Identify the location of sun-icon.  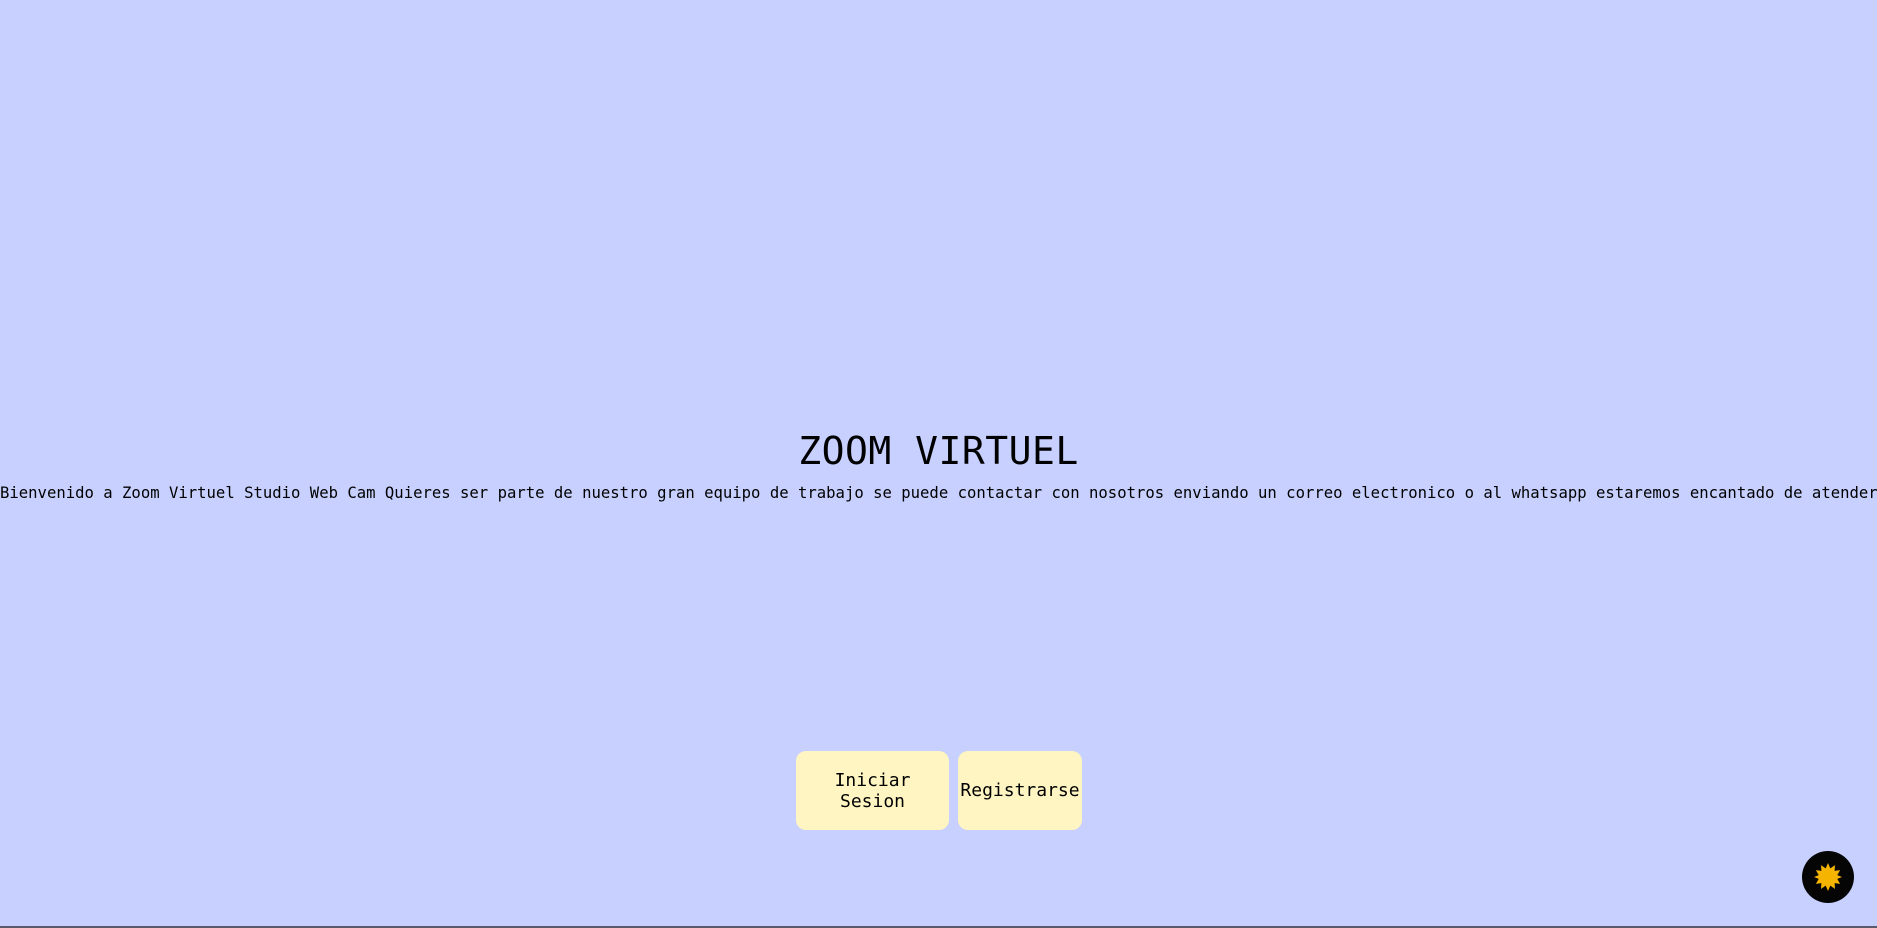
(1828, 877).